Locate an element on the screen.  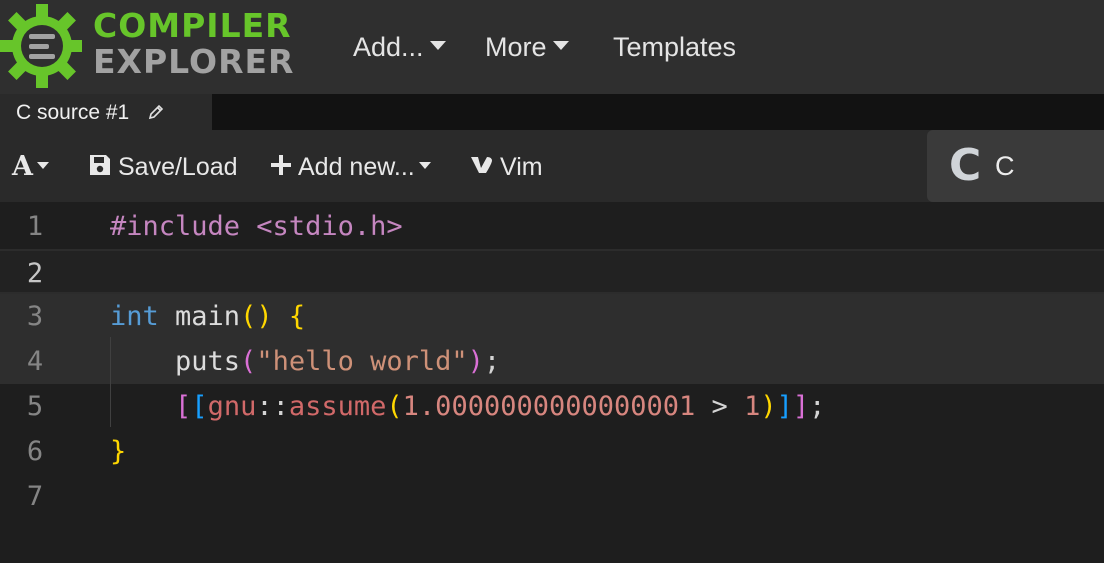
code-text: #include <stdio.h> is located at coordinates (256, 226).